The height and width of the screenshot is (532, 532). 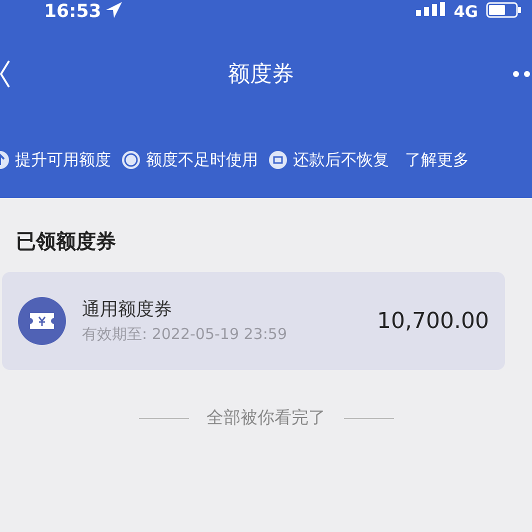 What do you see at coordinates (433, 322) in the screenshot?
I see `coupon-amount: 10,700.00` at bounding box center [433, 322].